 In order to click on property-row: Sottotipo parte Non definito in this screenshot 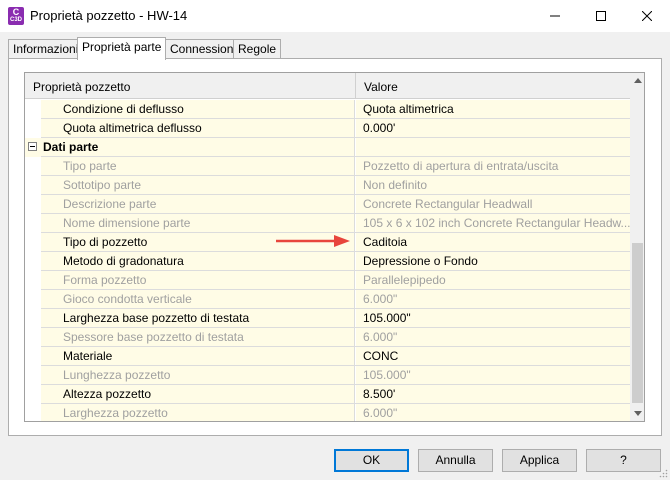, I will do `click(327, 185)`.